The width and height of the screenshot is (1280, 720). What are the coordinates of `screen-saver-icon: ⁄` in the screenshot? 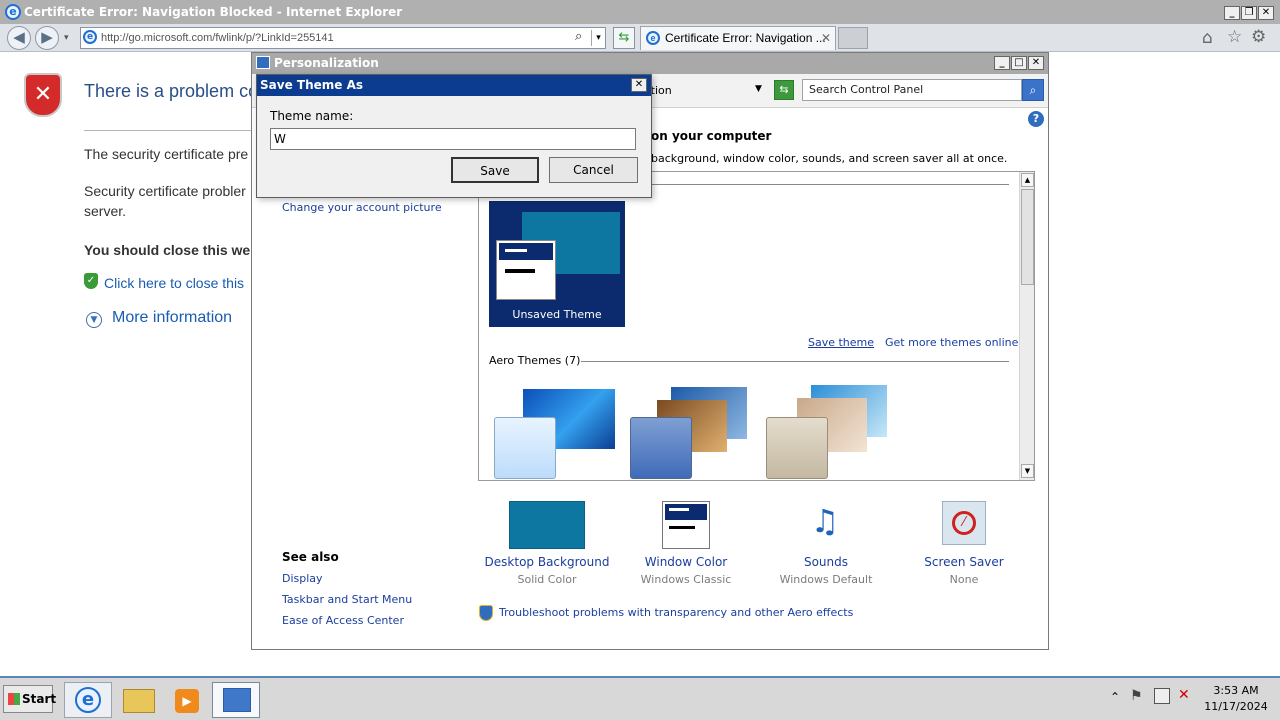 It's located at (964, 523).